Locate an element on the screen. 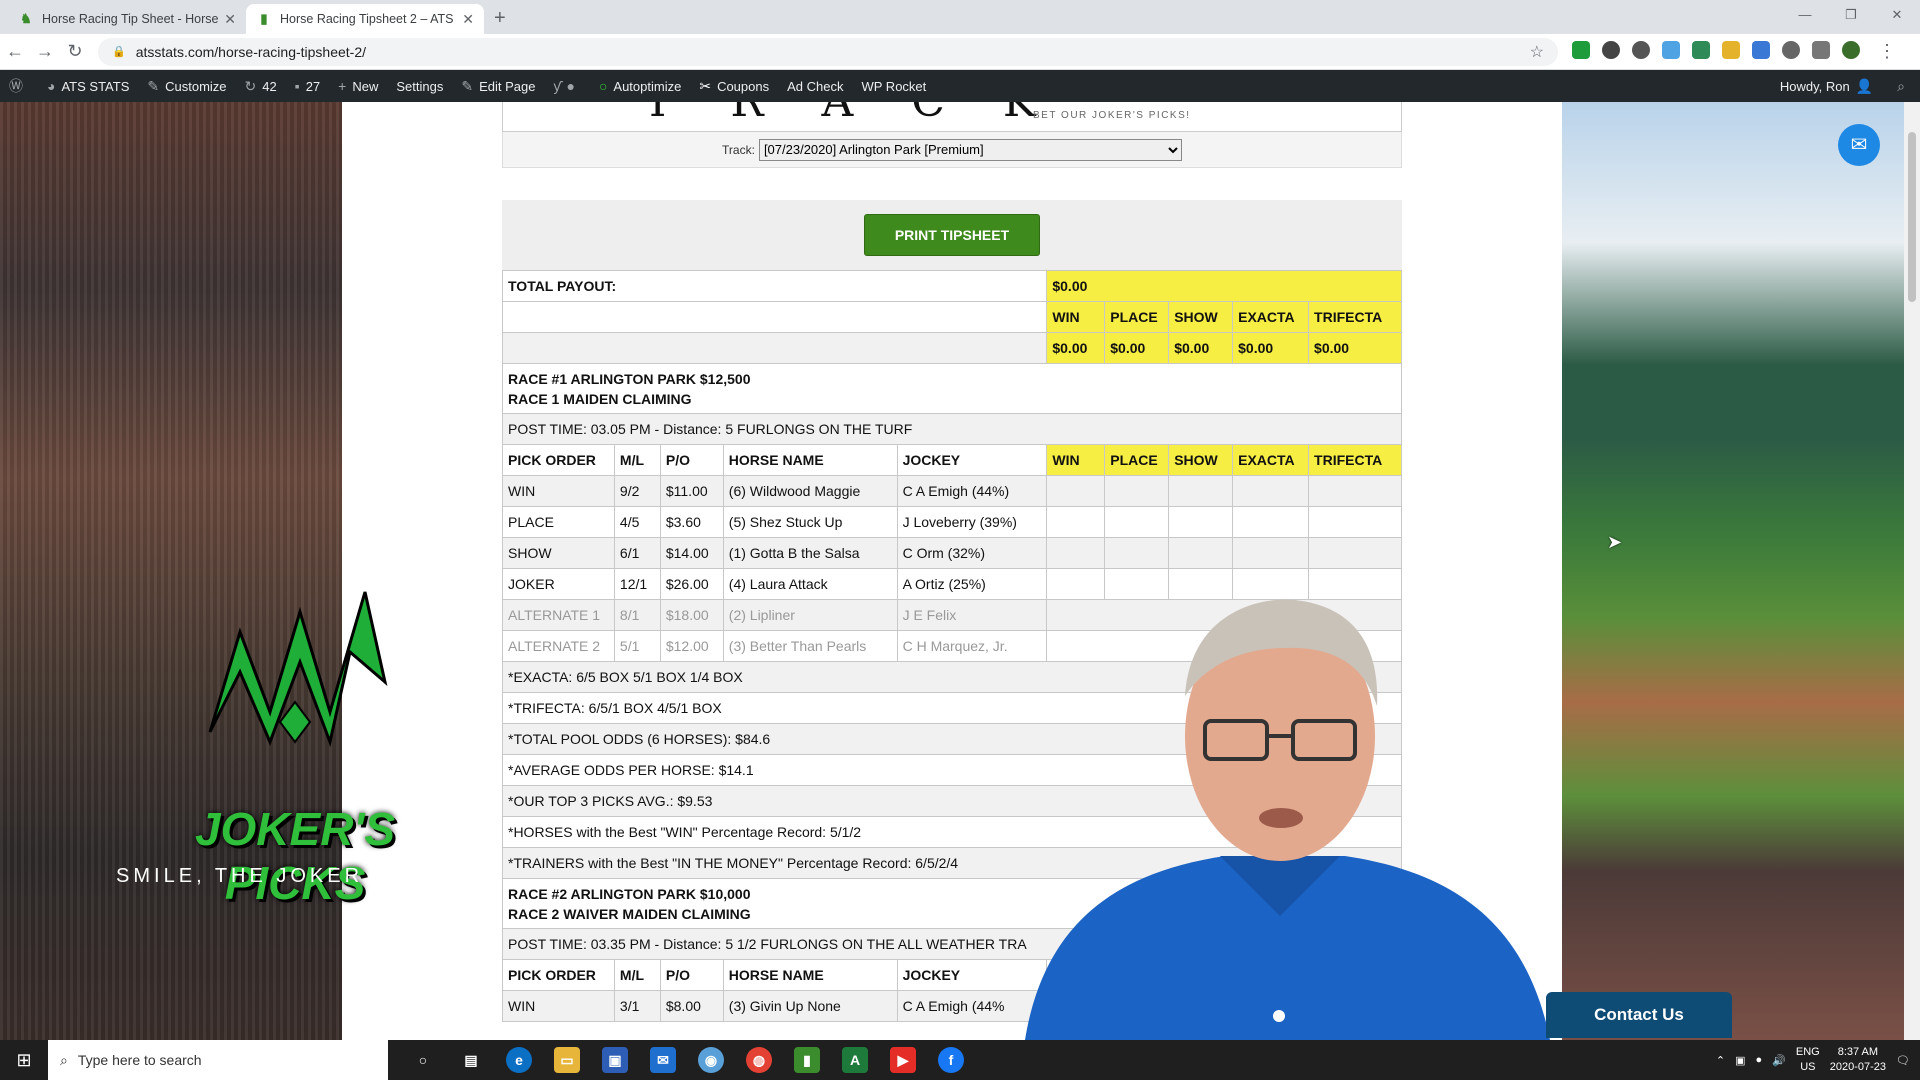  chrome-icon: ◍ is located at coordinates (759, 1060).